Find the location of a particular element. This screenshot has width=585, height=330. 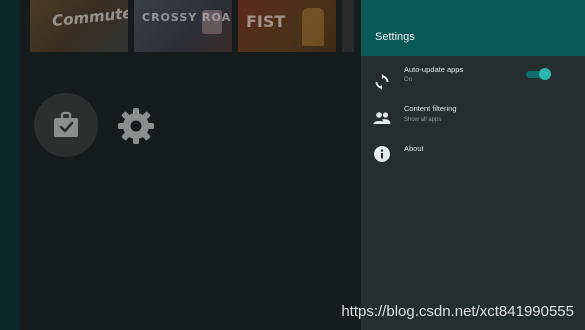

auto-update-toggle is located at coordinates (538, 74).